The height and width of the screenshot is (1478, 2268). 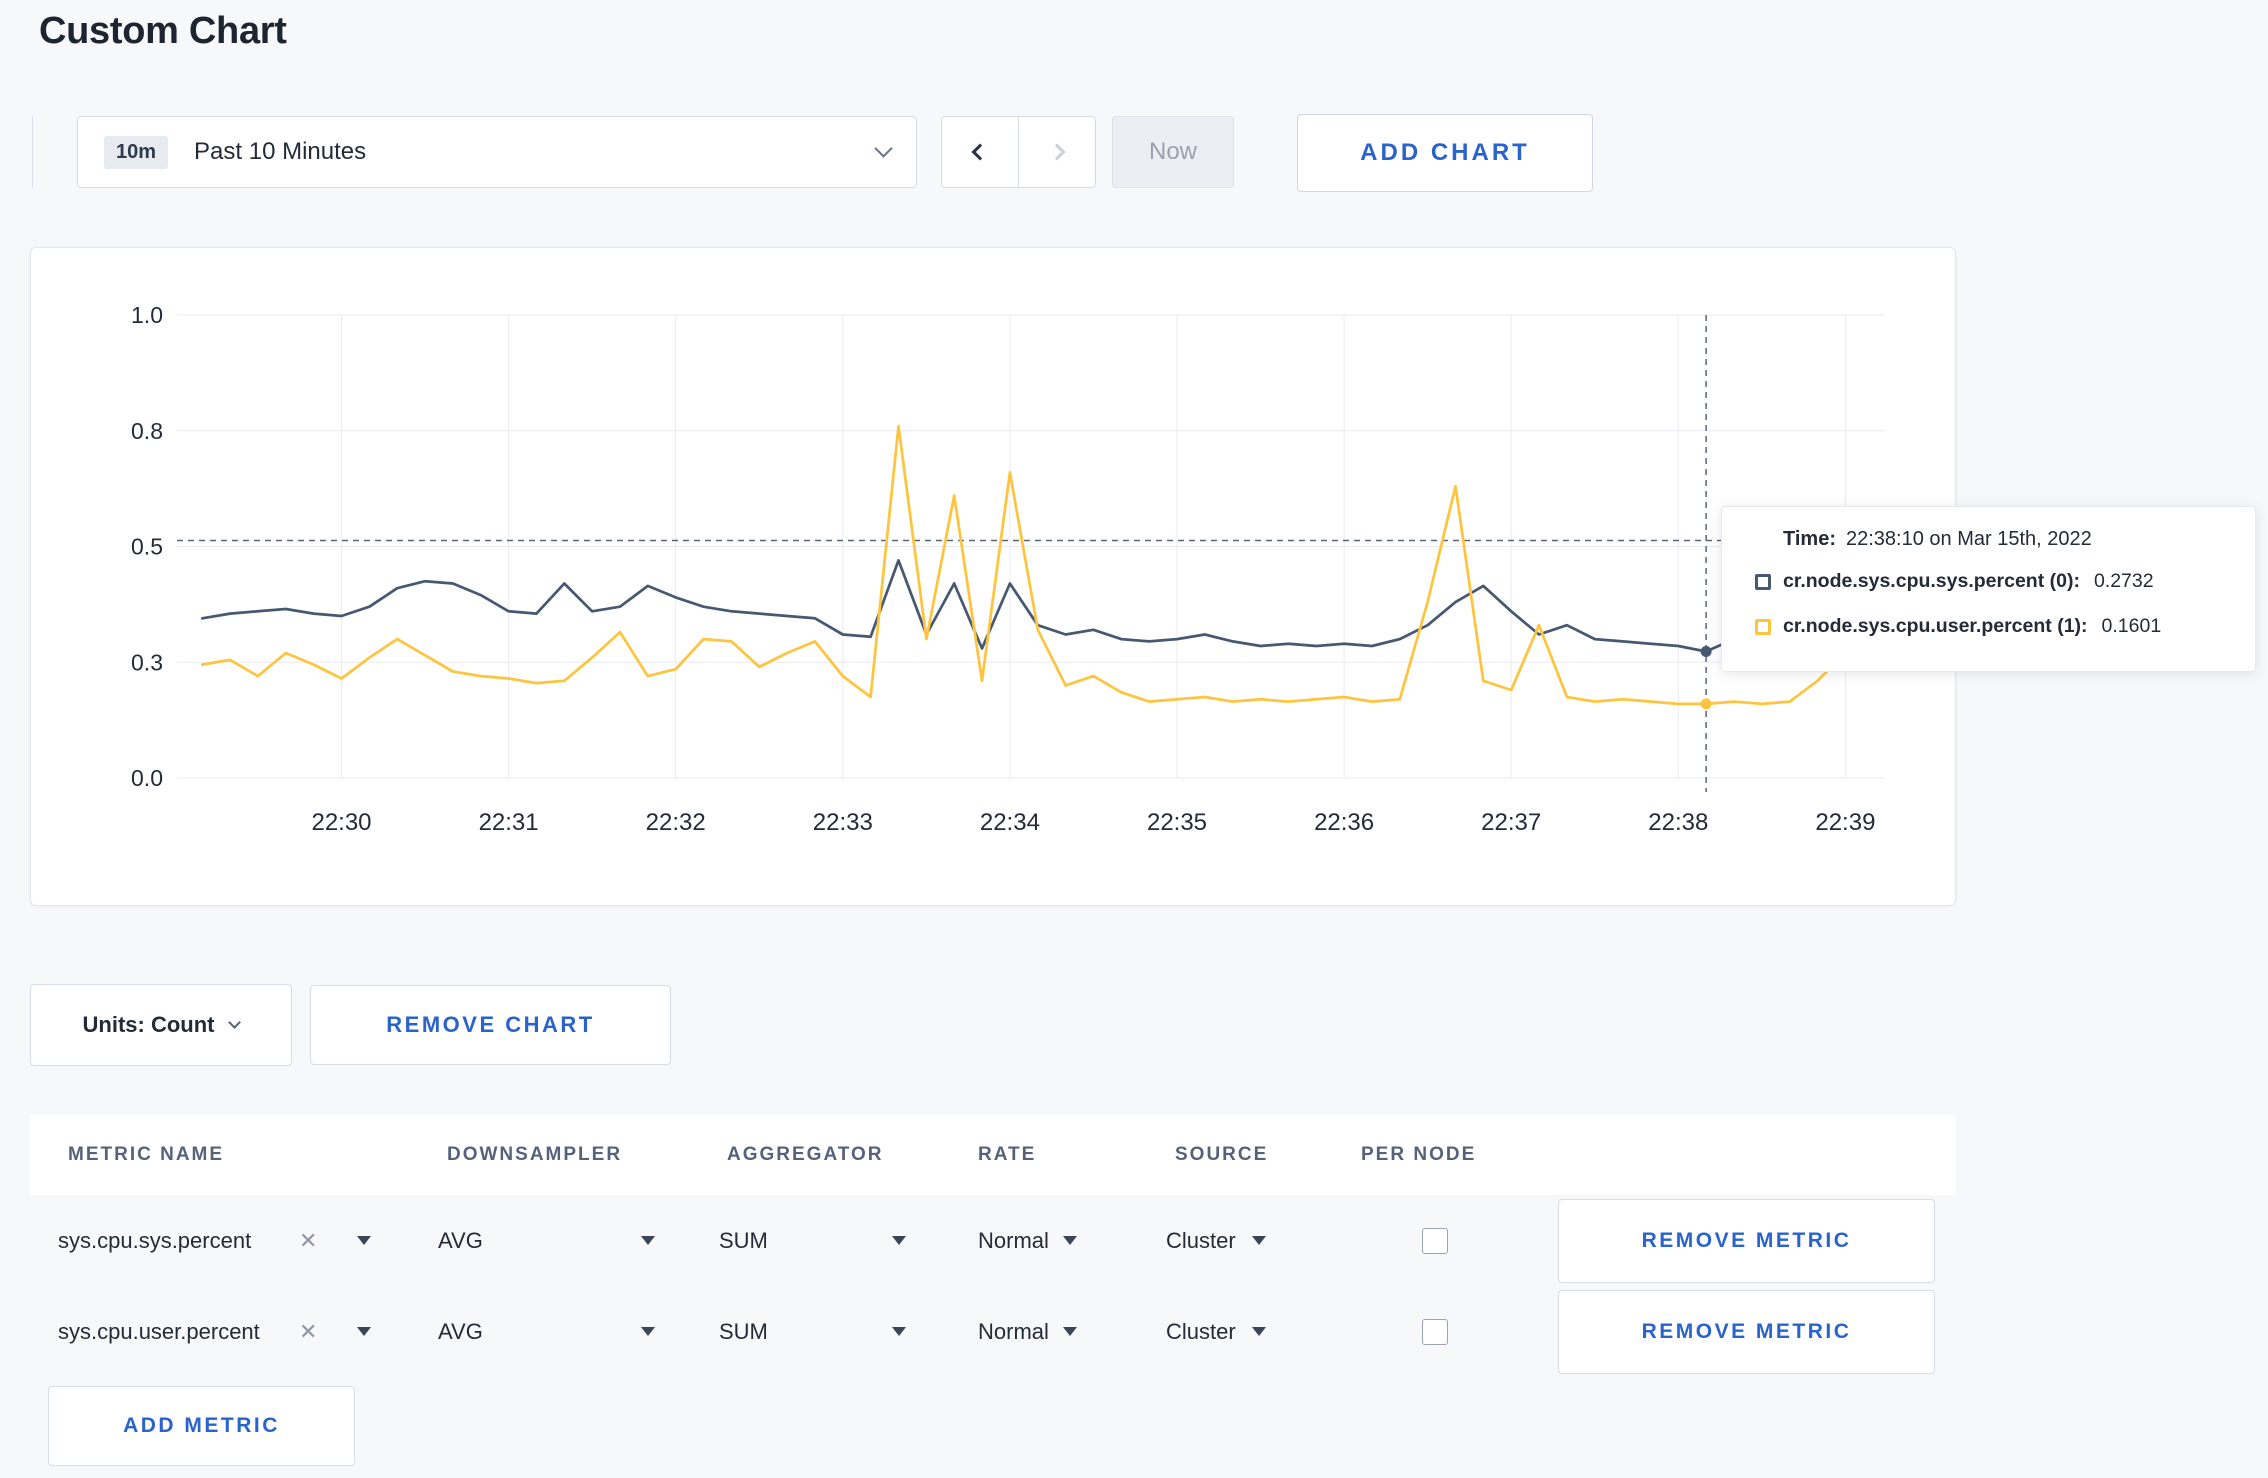 I want to click on add-metric-button: ADD METRIC, so click(x=201, y=1426).